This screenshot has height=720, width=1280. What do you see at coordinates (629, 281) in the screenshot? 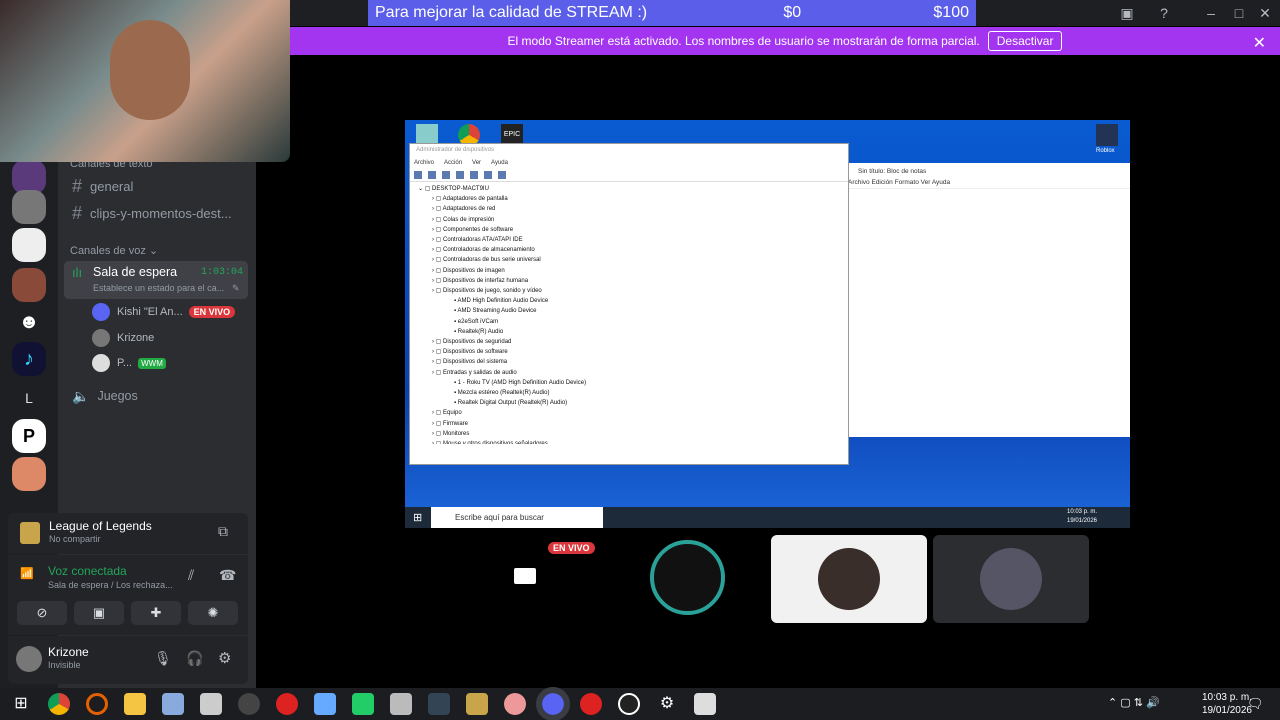
I see `device-category: › ▢ Dispositivos de interfaz humana` at bounding box center [629, 281].